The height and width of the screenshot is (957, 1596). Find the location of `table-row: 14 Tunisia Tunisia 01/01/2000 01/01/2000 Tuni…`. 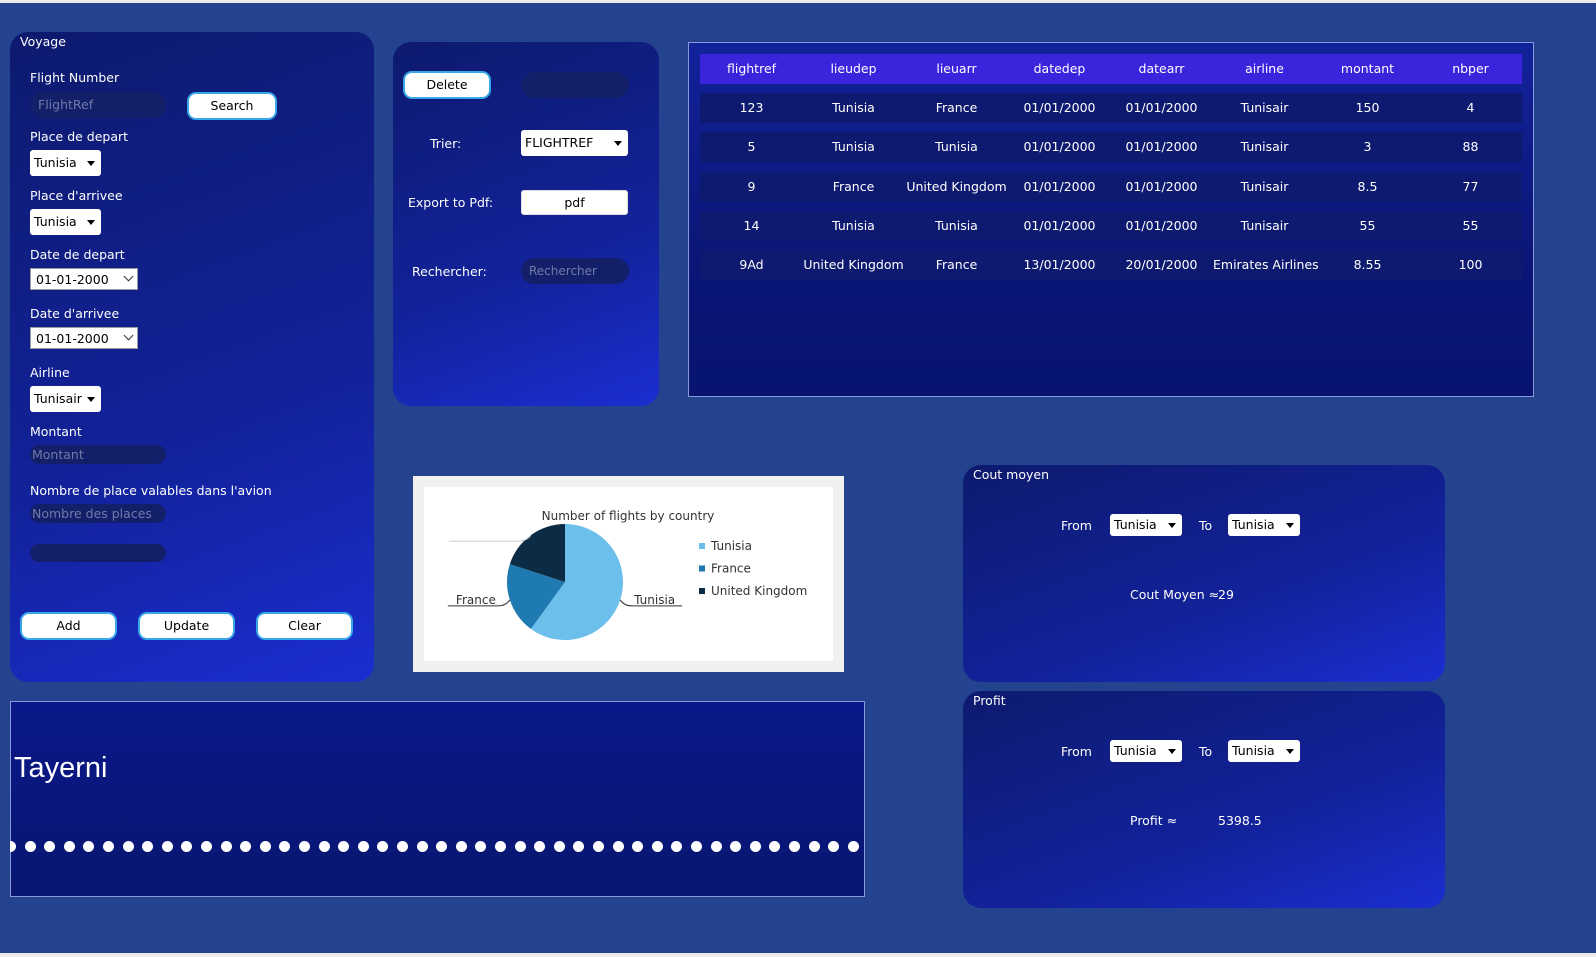

table-row: 14 Tunisia Tunisia 01/01/2000 01/01/2000 Tuni… is located at coordinates (1111, 225).